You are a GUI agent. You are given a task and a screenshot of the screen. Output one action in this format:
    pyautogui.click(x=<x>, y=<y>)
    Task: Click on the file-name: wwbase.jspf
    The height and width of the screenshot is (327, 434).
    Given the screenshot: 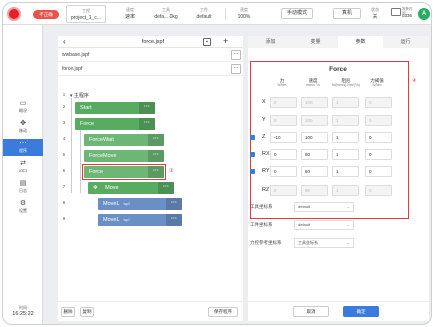 What is the action you would take?
    pyautogui.click(x=76, y=55)
    